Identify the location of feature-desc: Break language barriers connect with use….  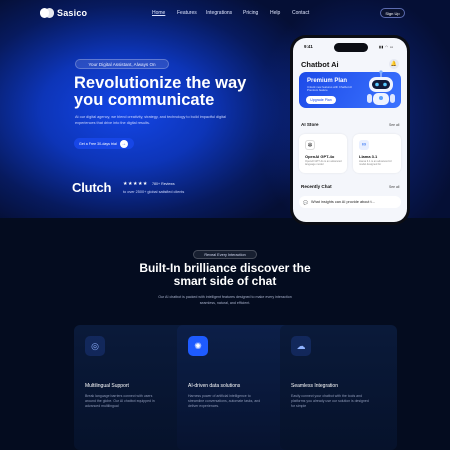
(120, 401).